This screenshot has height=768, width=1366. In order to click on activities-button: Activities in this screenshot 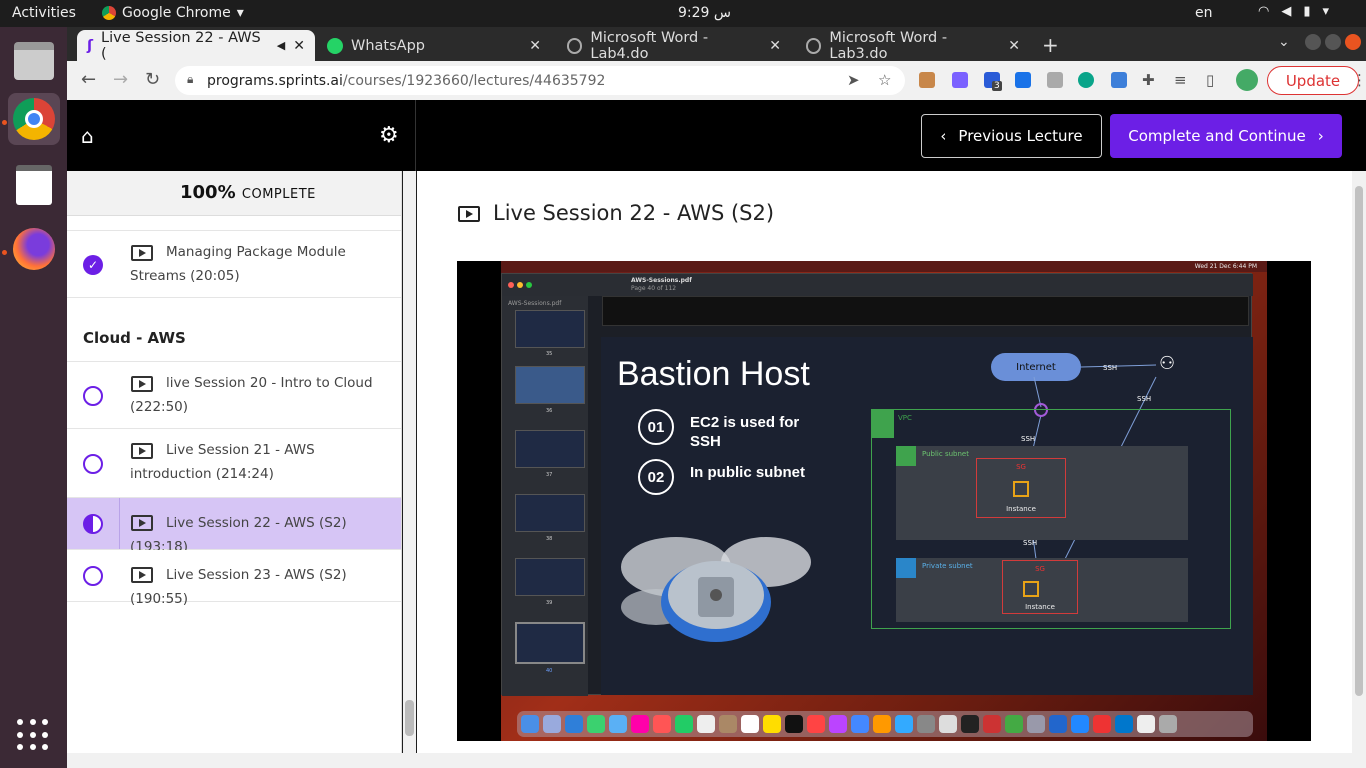, I will do `click(44, 13)`.